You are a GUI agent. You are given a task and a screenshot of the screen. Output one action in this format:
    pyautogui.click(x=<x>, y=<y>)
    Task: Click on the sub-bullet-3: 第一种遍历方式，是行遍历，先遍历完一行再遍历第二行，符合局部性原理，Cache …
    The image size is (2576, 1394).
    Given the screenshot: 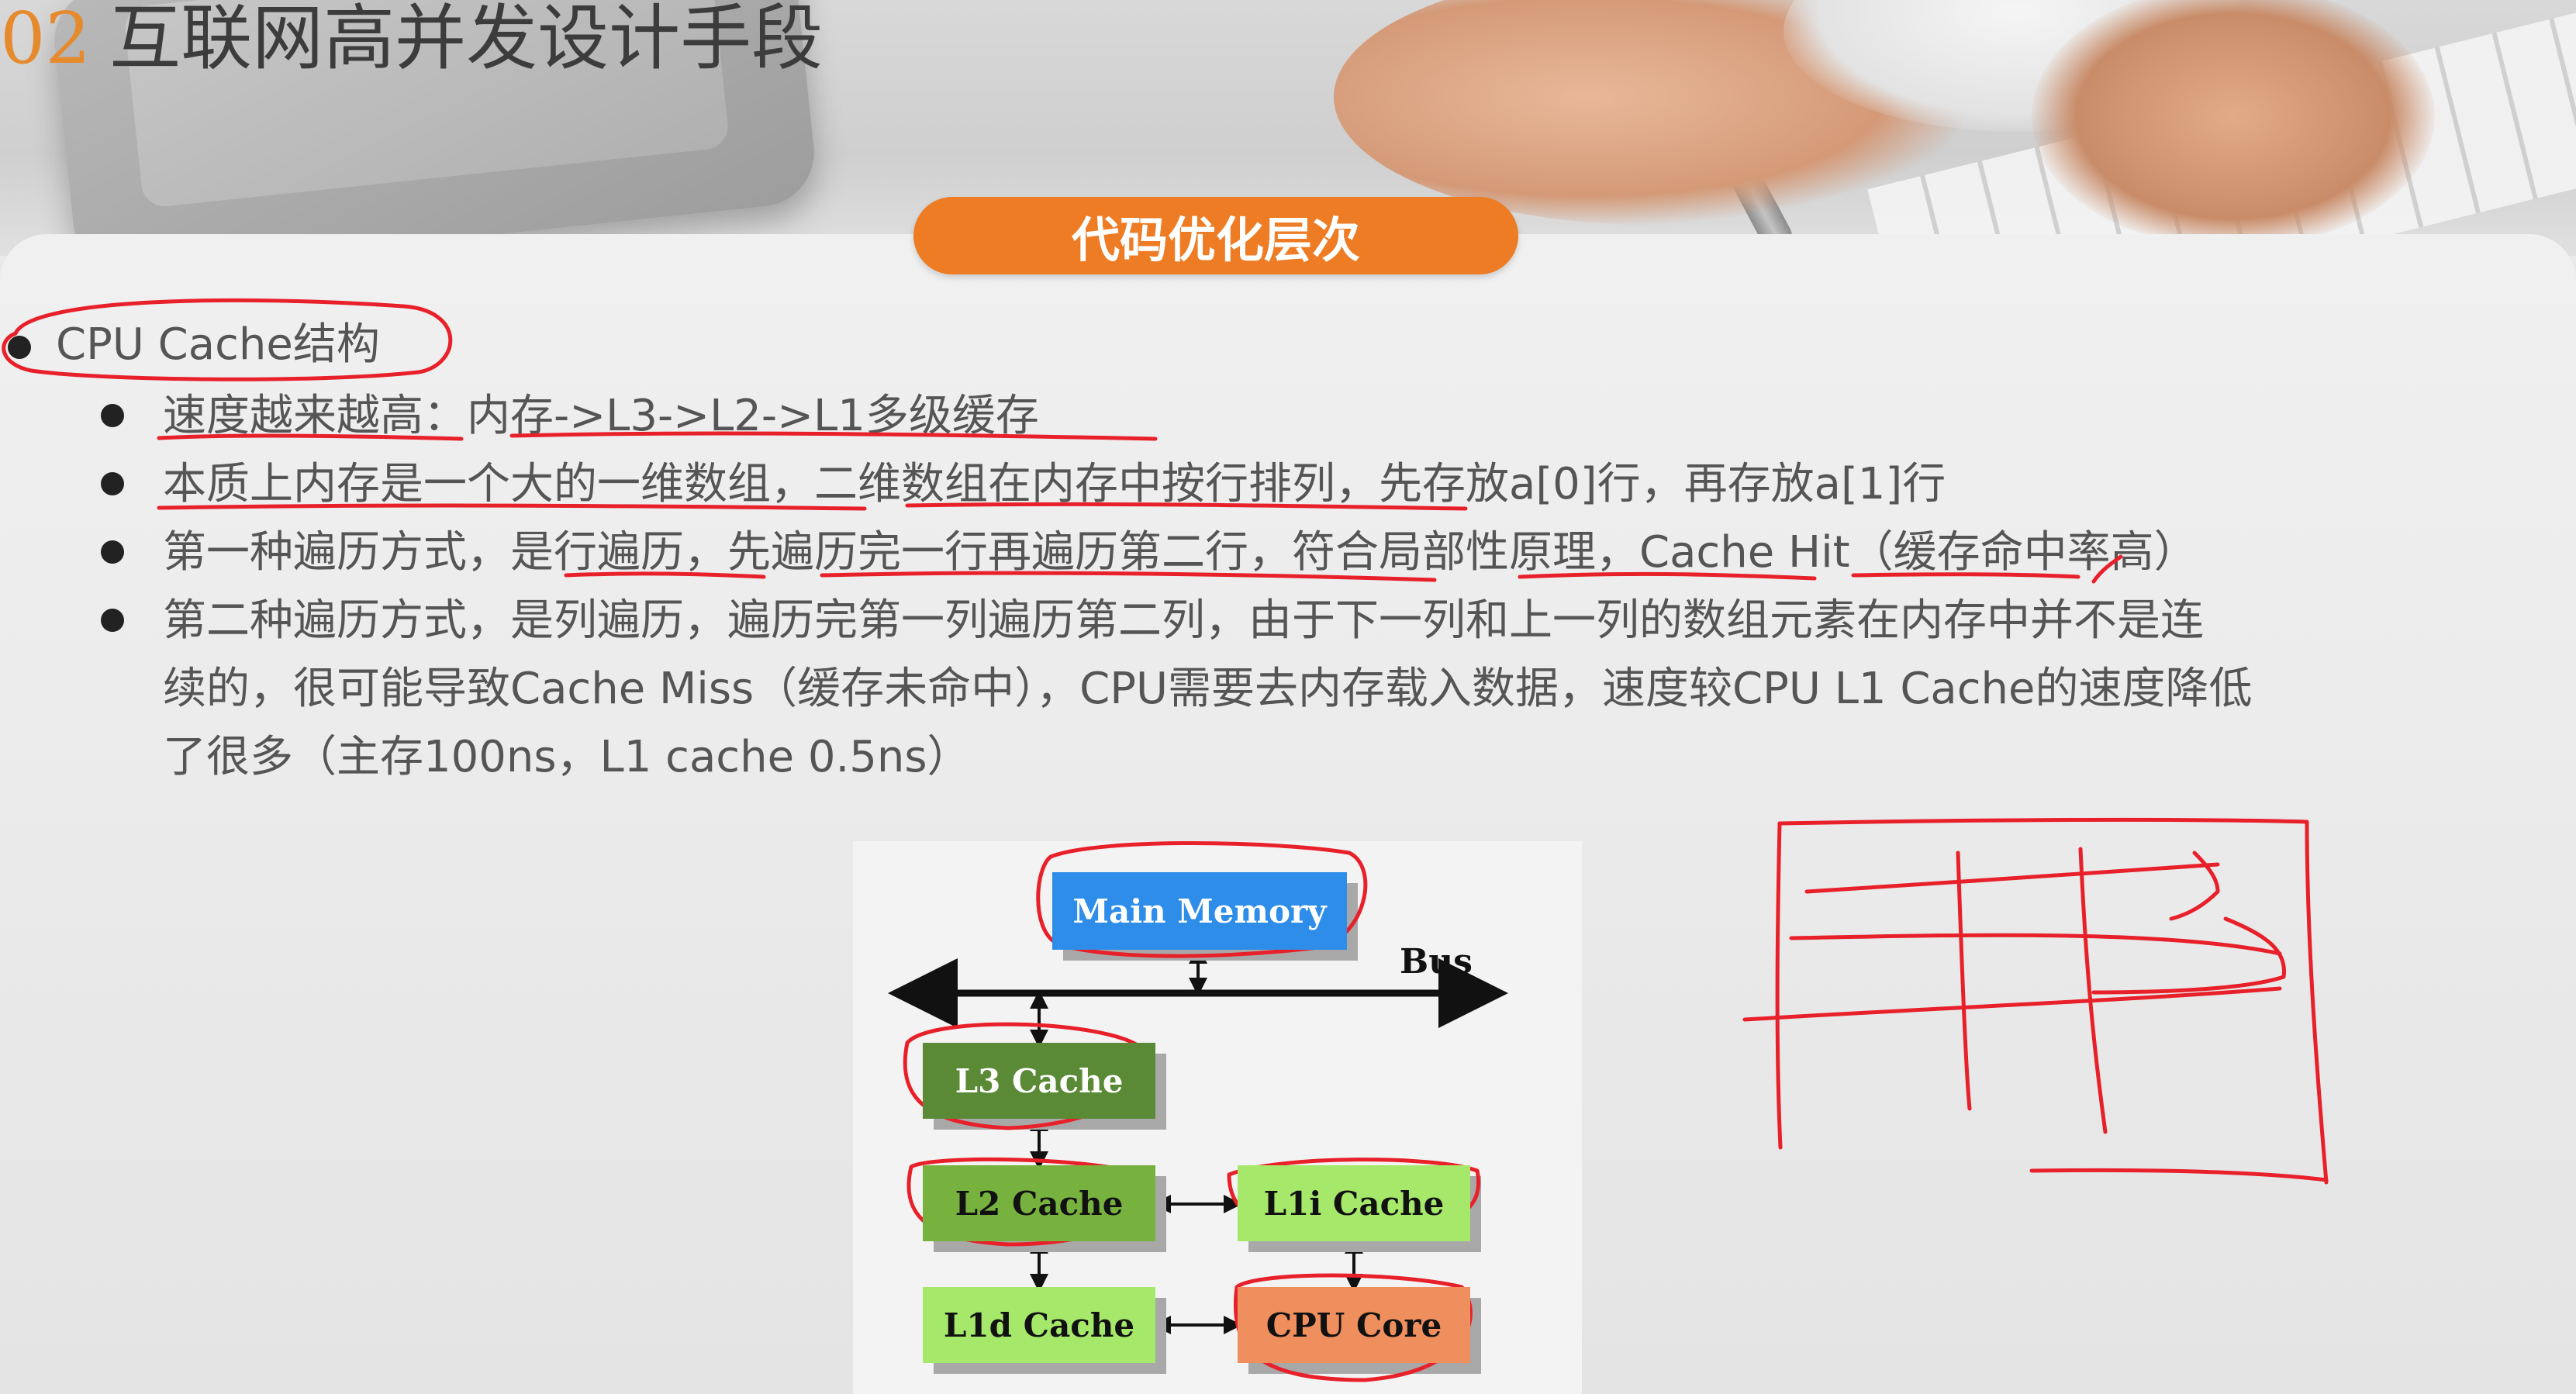 What is the action you would take?
    pyautogui.click(x=1319, y=553)
    